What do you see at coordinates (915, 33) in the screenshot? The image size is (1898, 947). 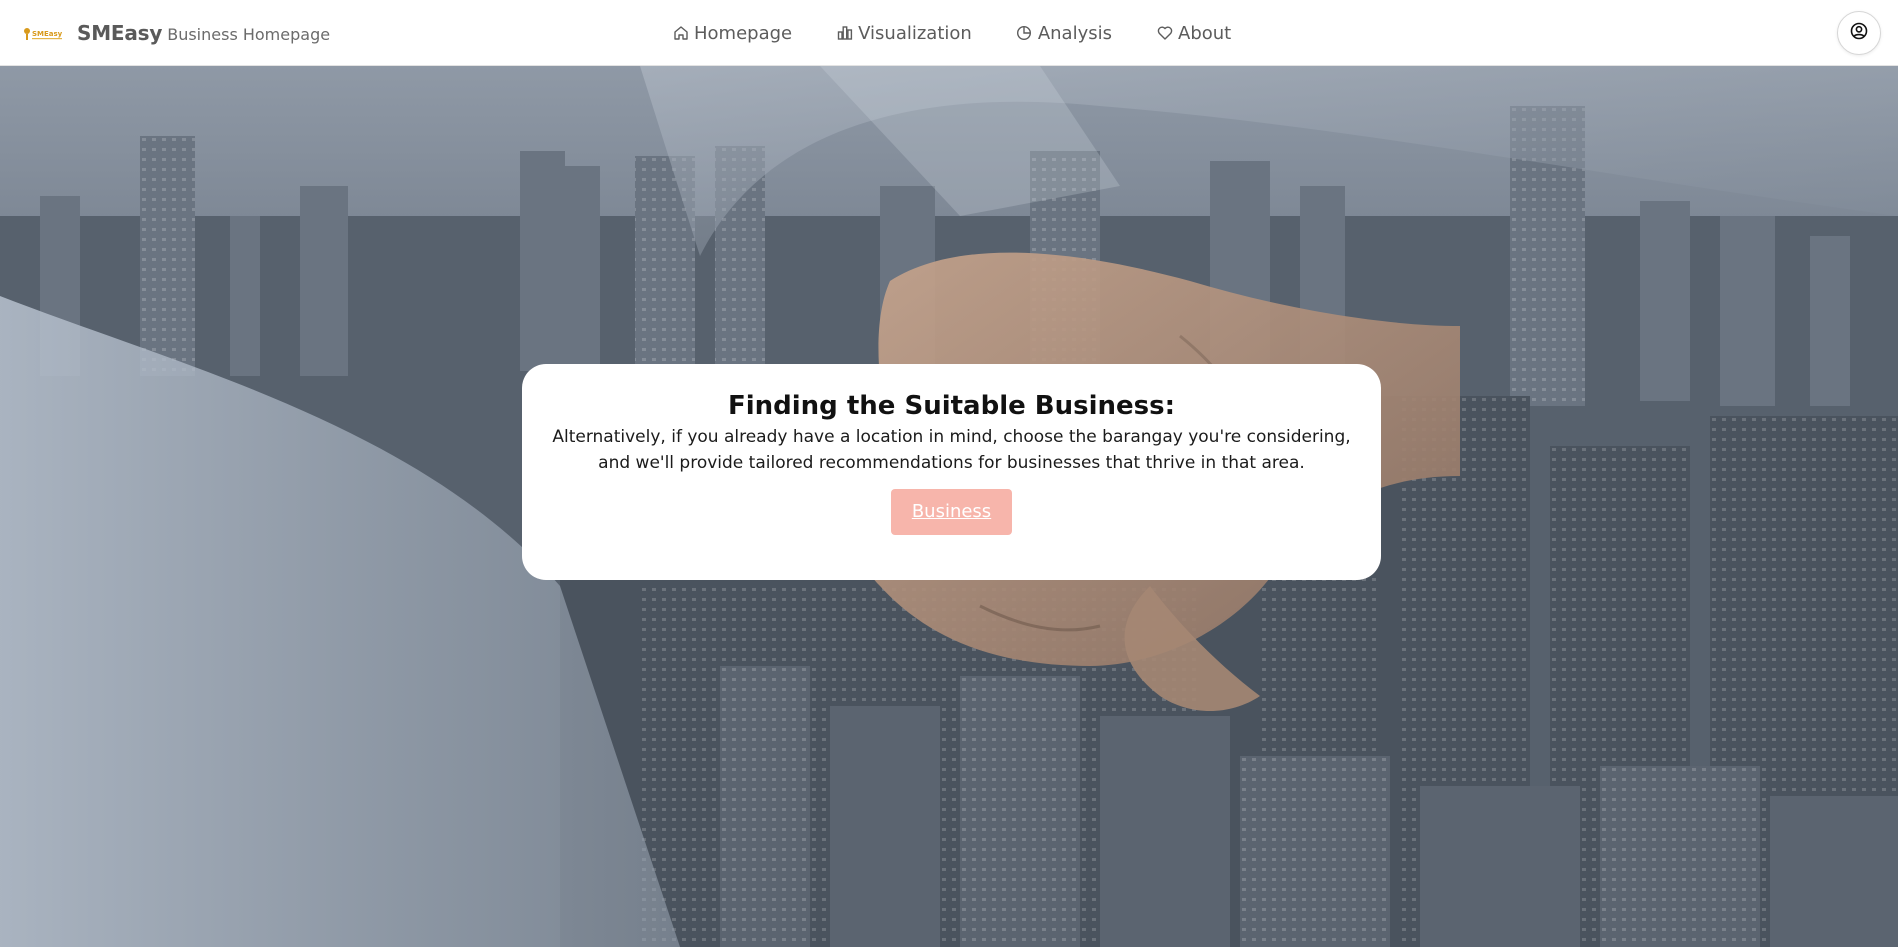 I see `nav-visualization-label: Visualization` at bounding box center [915, 33].